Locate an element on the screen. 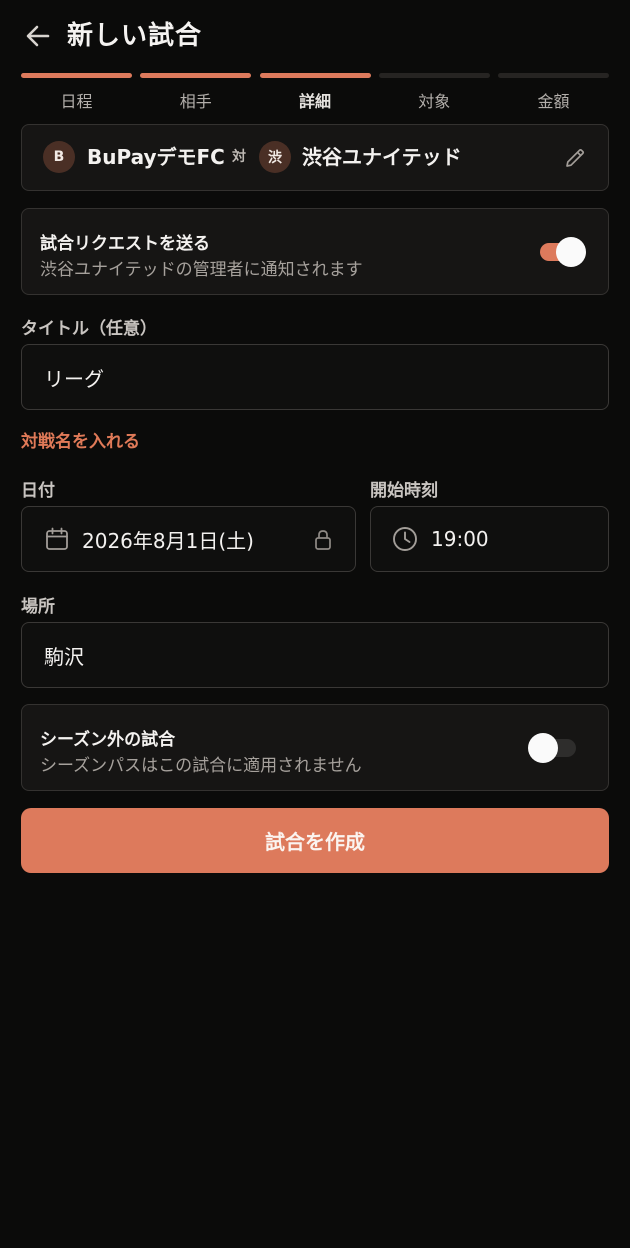 The image size is (630, 1248). offseason-toggle is located at coordinates (553, 747).